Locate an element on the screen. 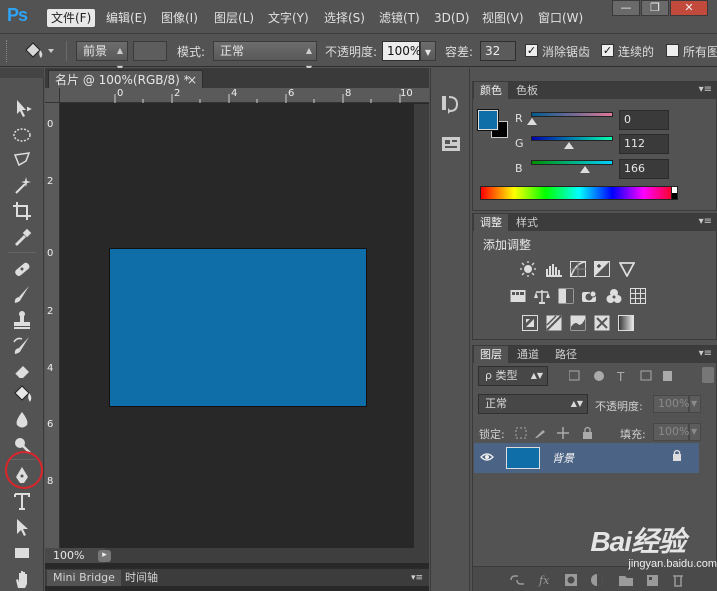  blue-value-input: 166 is located at coordinates (644, 169).